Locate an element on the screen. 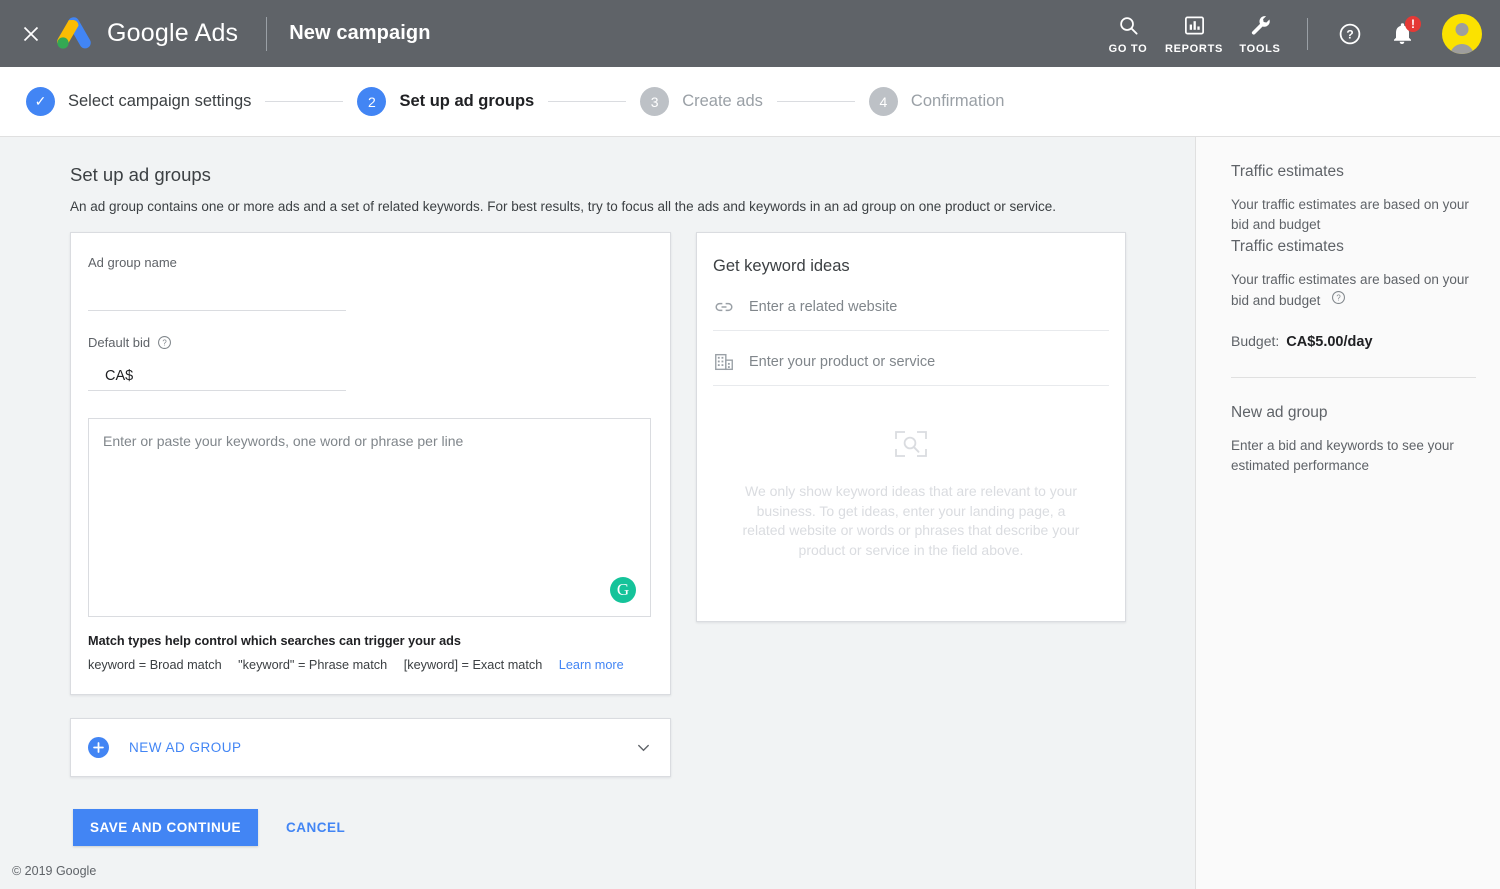  building-icon-glyph is located at coordinates (724, 362).